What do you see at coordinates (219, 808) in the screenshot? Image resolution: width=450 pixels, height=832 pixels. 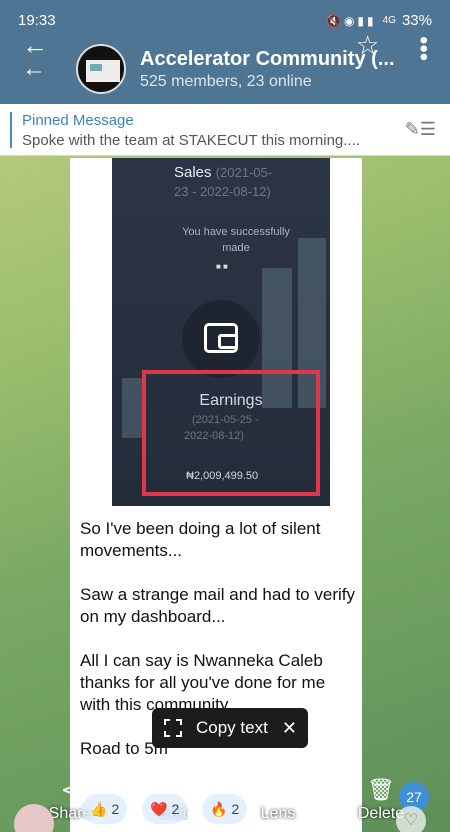 I see `fire-icon: 🔥` at bounding box center [219, 808].